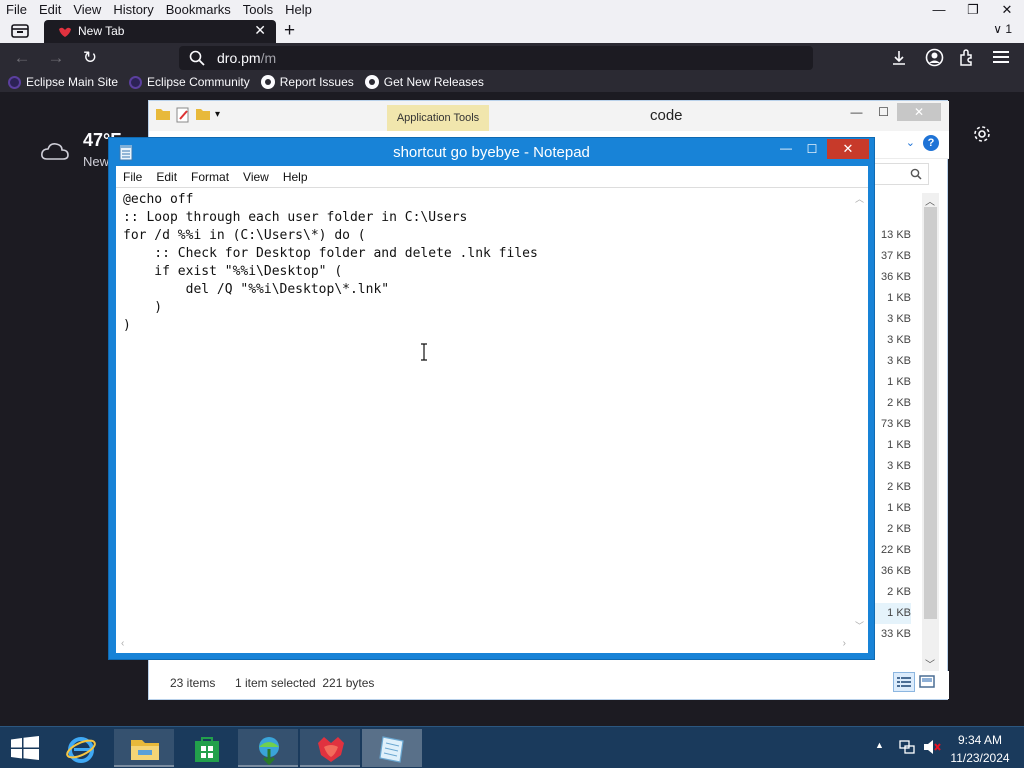  What do you see at coordinates (330, 748) in the screenshot?
I see `taskbar-firefox` at bounding box center [330, 748].